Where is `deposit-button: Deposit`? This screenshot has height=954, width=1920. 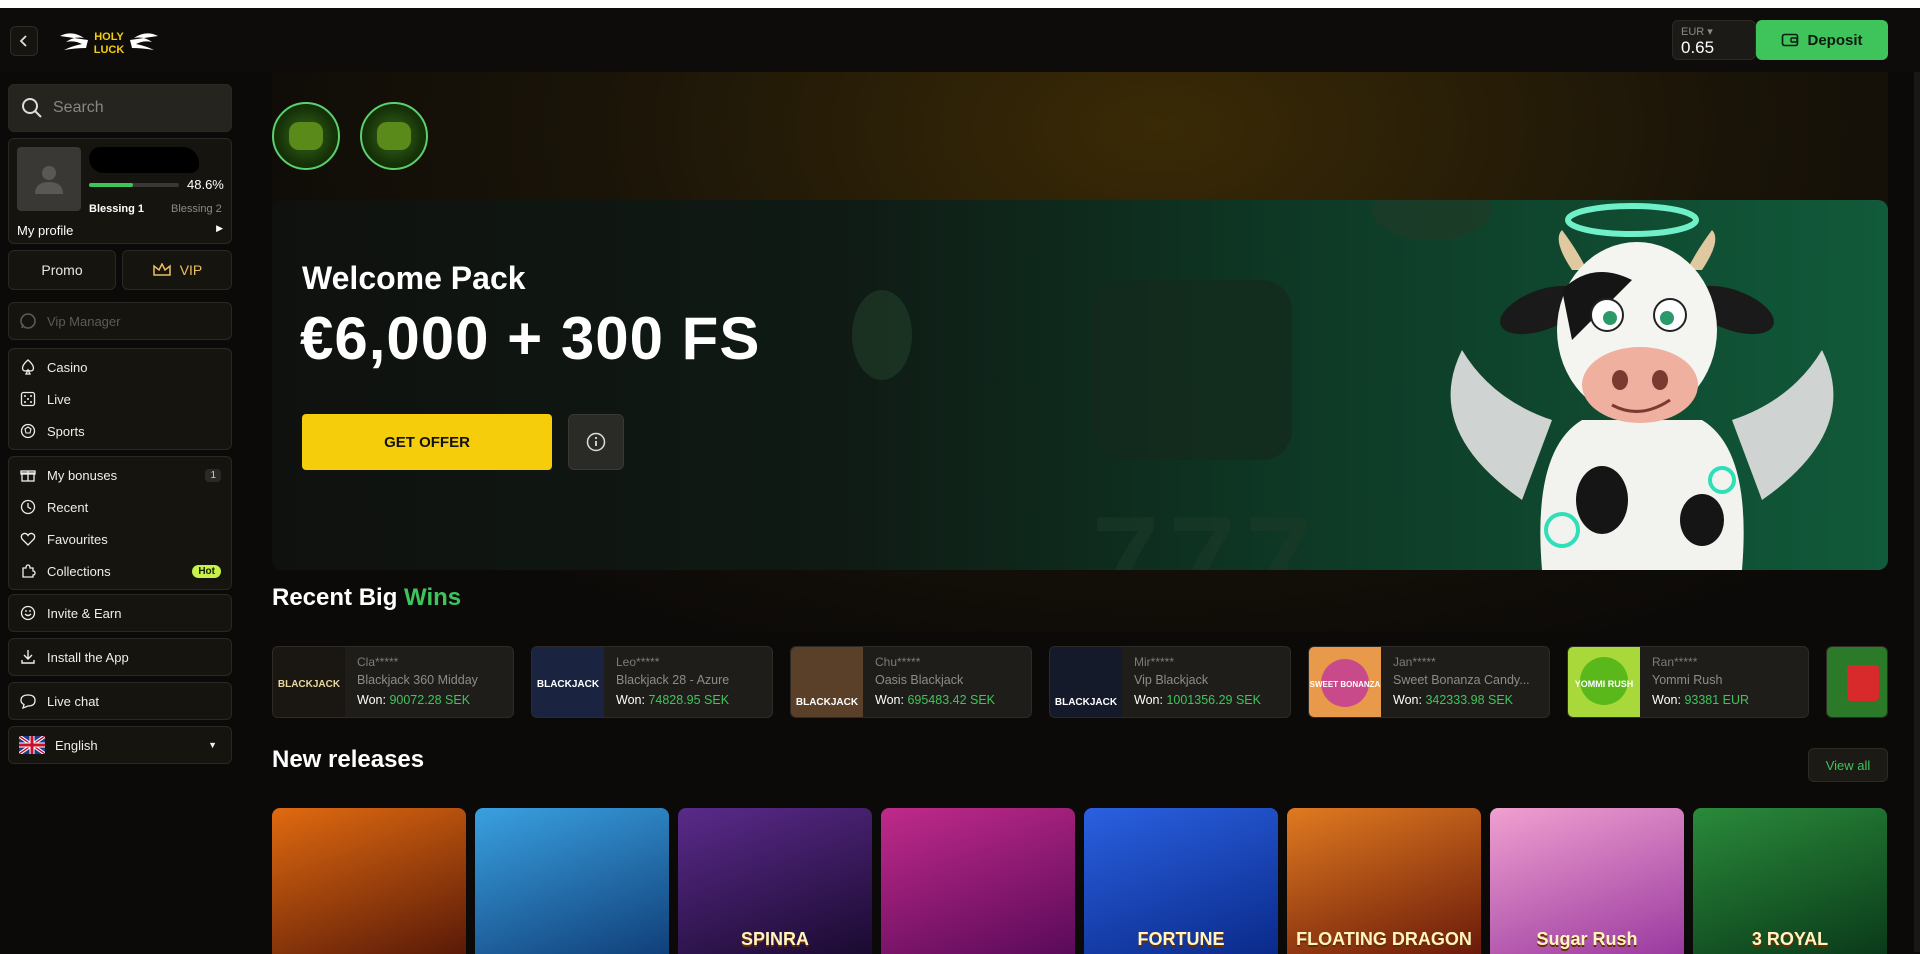
deposit-button: Deposit is located at coordinates (1822, 40).